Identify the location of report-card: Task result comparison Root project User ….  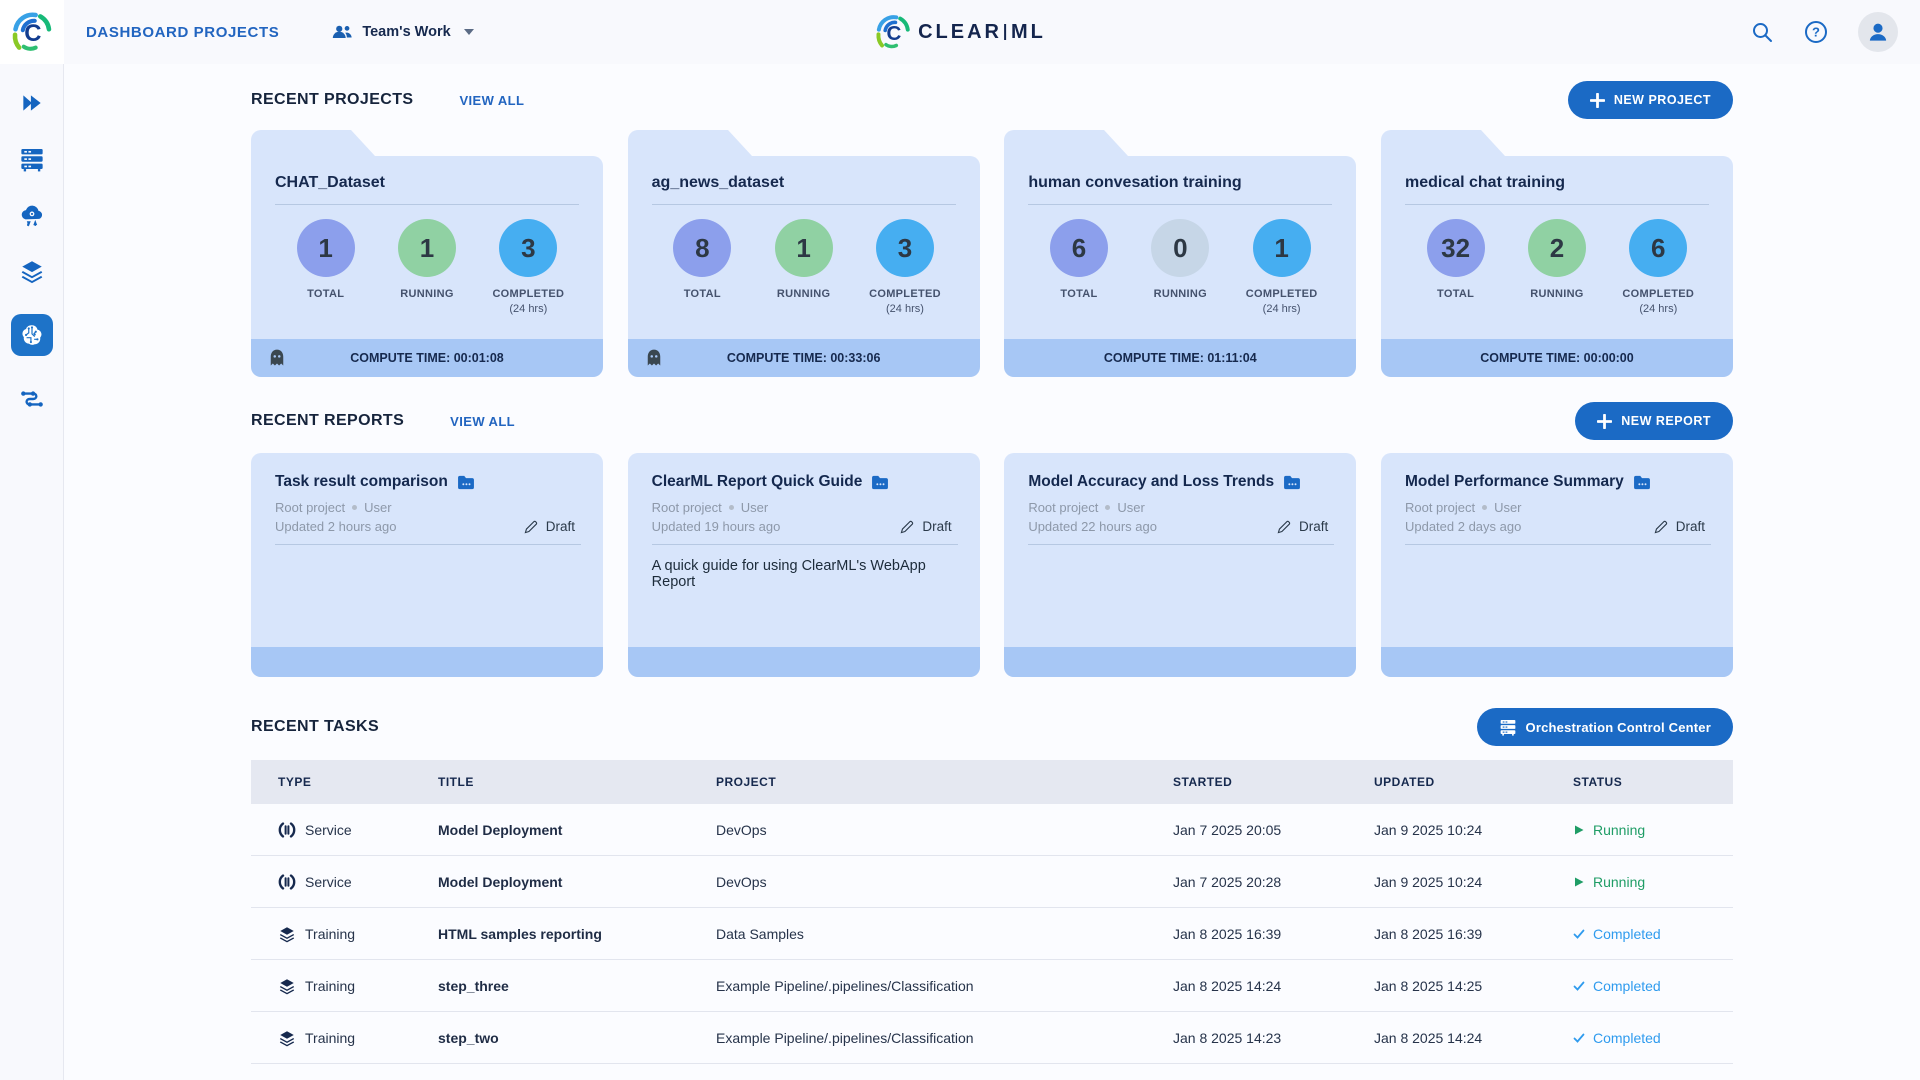
(427, 565).